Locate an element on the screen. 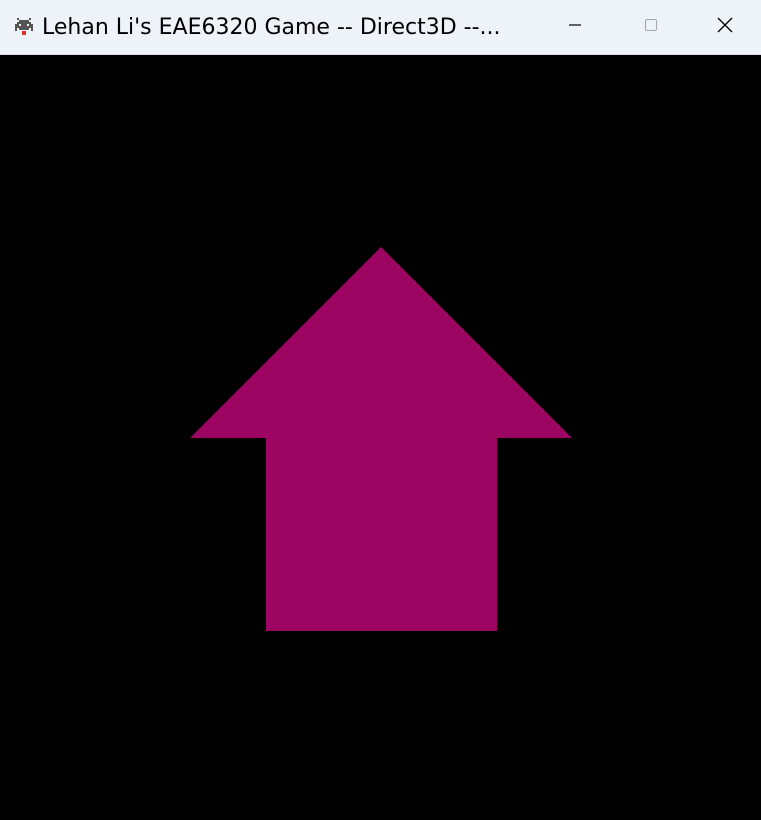  minimize-icon is located at coordinates (575, 25).